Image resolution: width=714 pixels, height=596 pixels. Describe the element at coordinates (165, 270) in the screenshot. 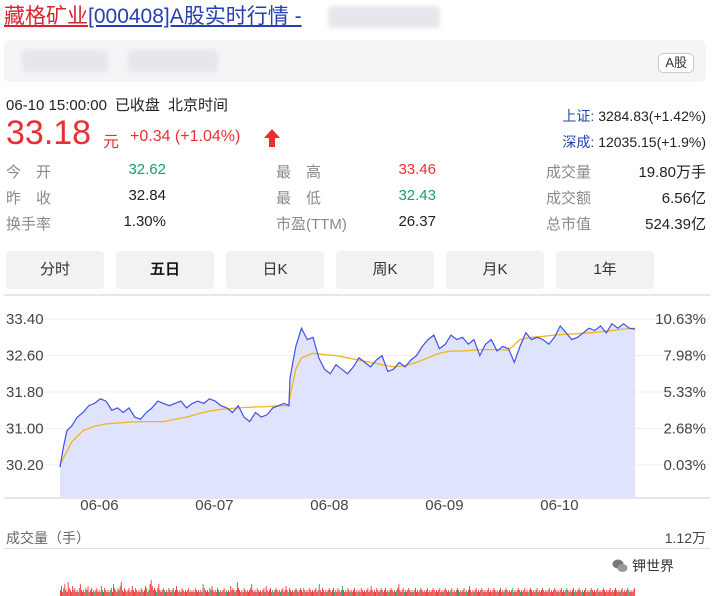

I see `tab-five-day: 五日` at that location.